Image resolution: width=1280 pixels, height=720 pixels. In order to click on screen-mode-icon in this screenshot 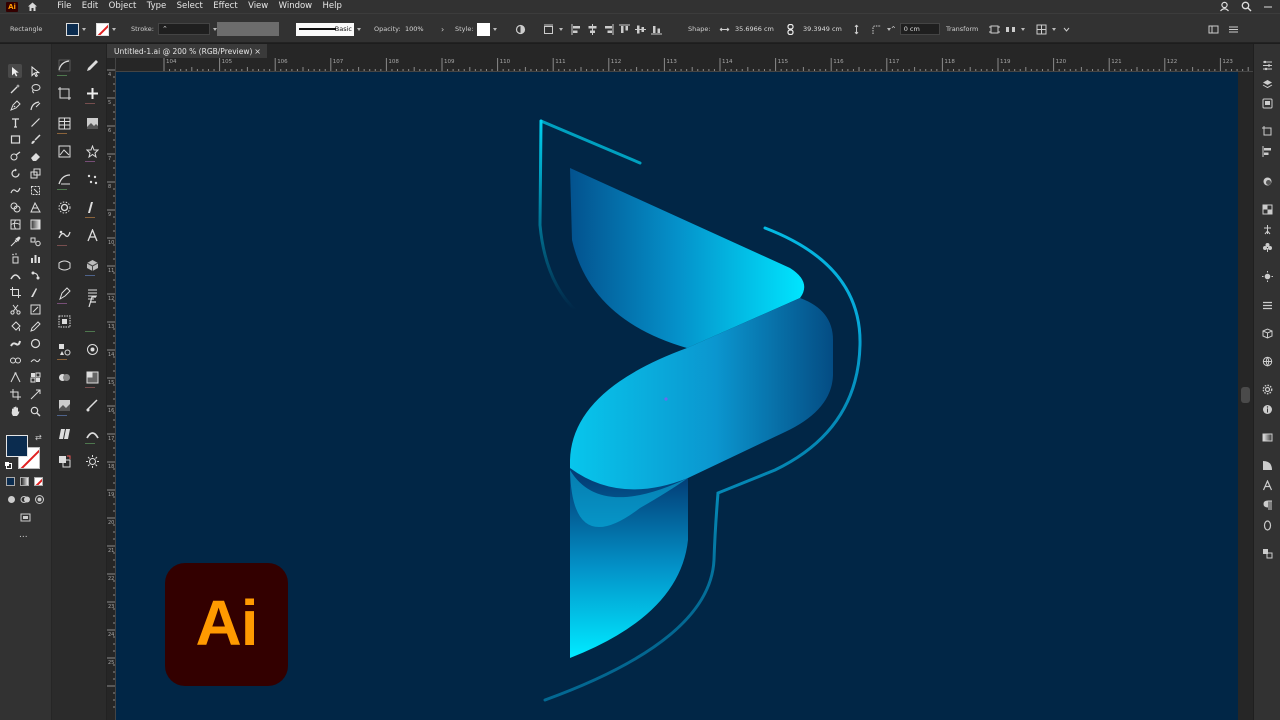, I will do `click(25, 517)`.